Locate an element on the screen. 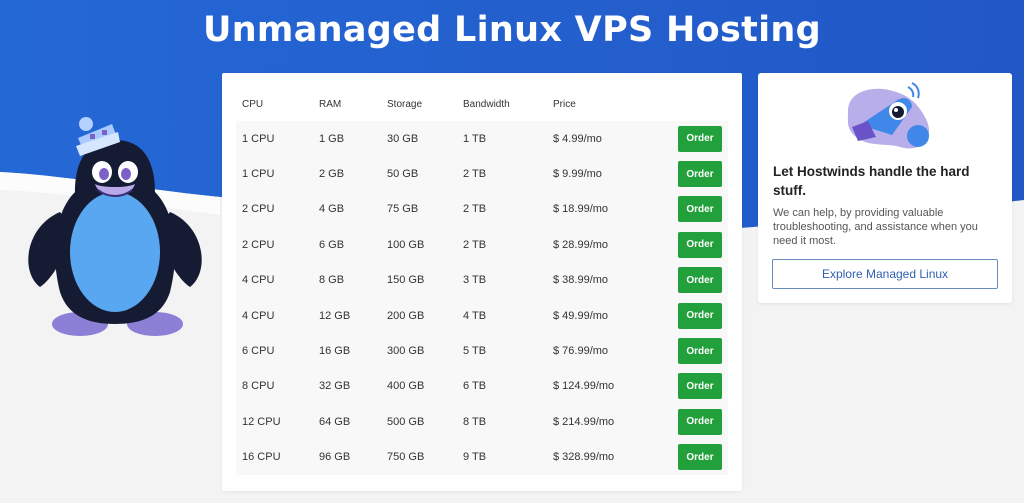  cell-bandwidth: 3 TB is located at coordinates (475, 280).